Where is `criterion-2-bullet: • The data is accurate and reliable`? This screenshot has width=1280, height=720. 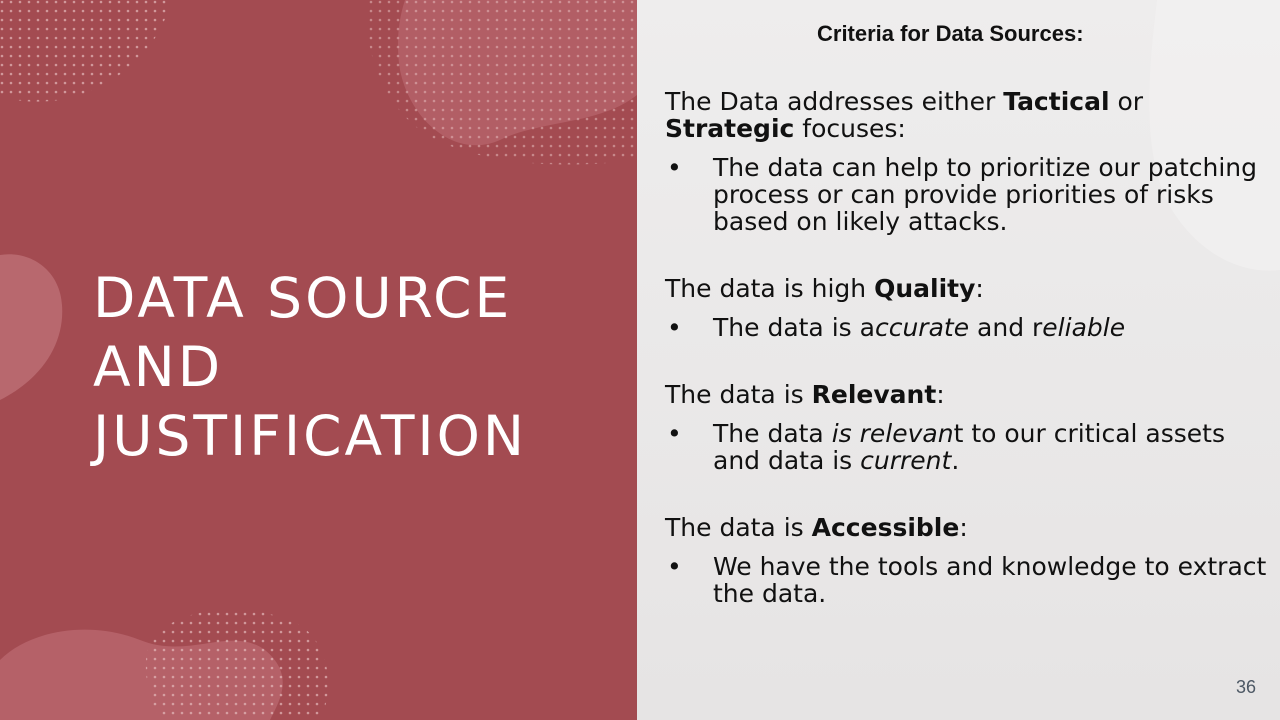 criterion-2-bullet: • The data is accurate and reliable is located at coordinates (896, 327).